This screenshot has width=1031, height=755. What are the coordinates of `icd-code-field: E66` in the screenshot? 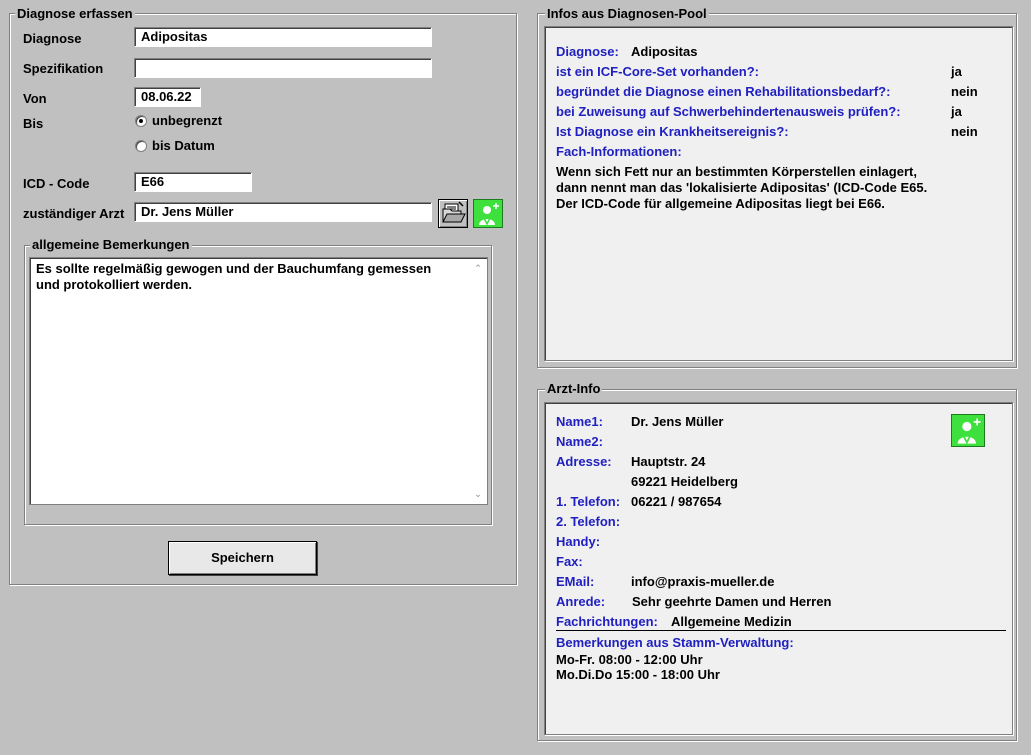 It's located at (193, 182).